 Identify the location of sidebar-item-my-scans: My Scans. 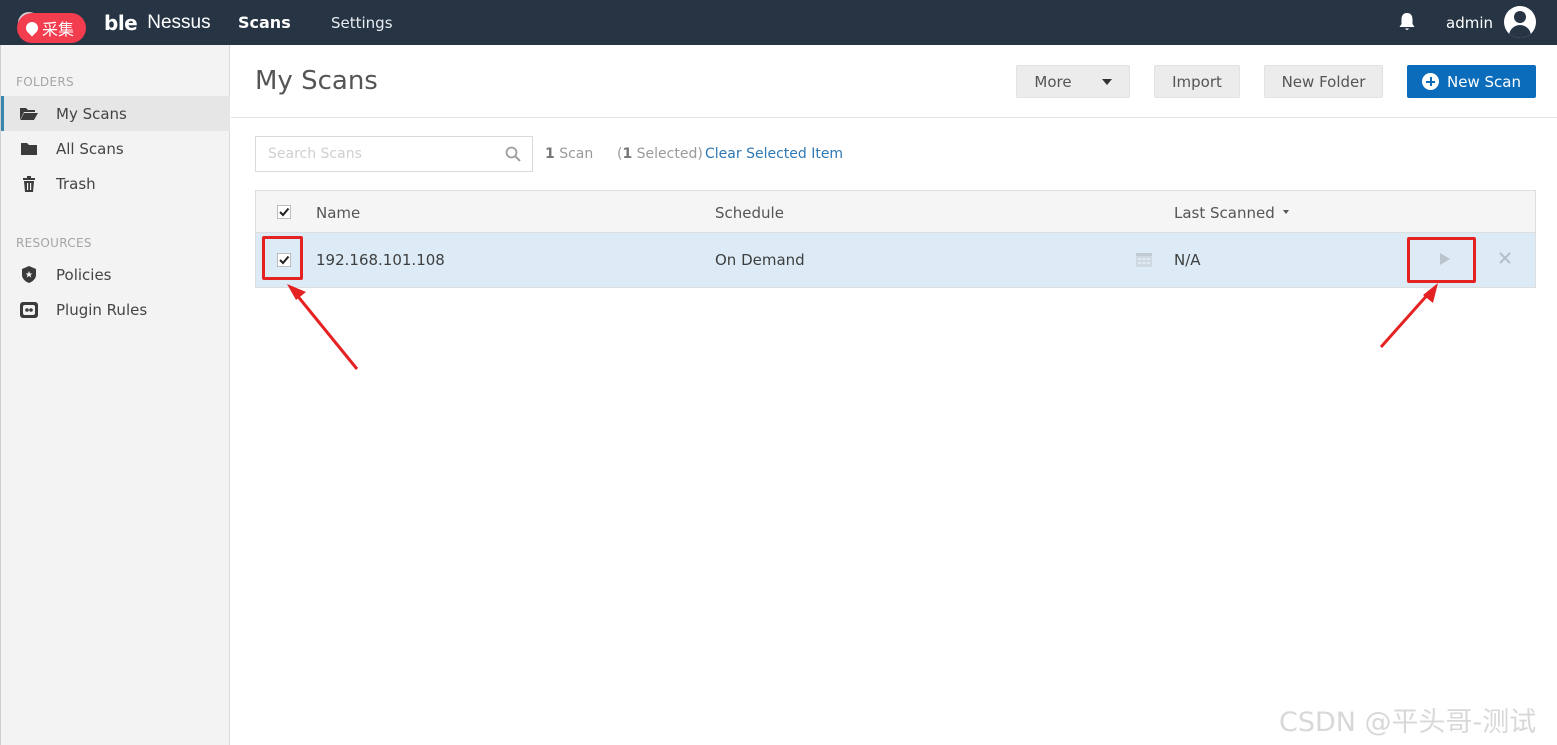
(115, 113).